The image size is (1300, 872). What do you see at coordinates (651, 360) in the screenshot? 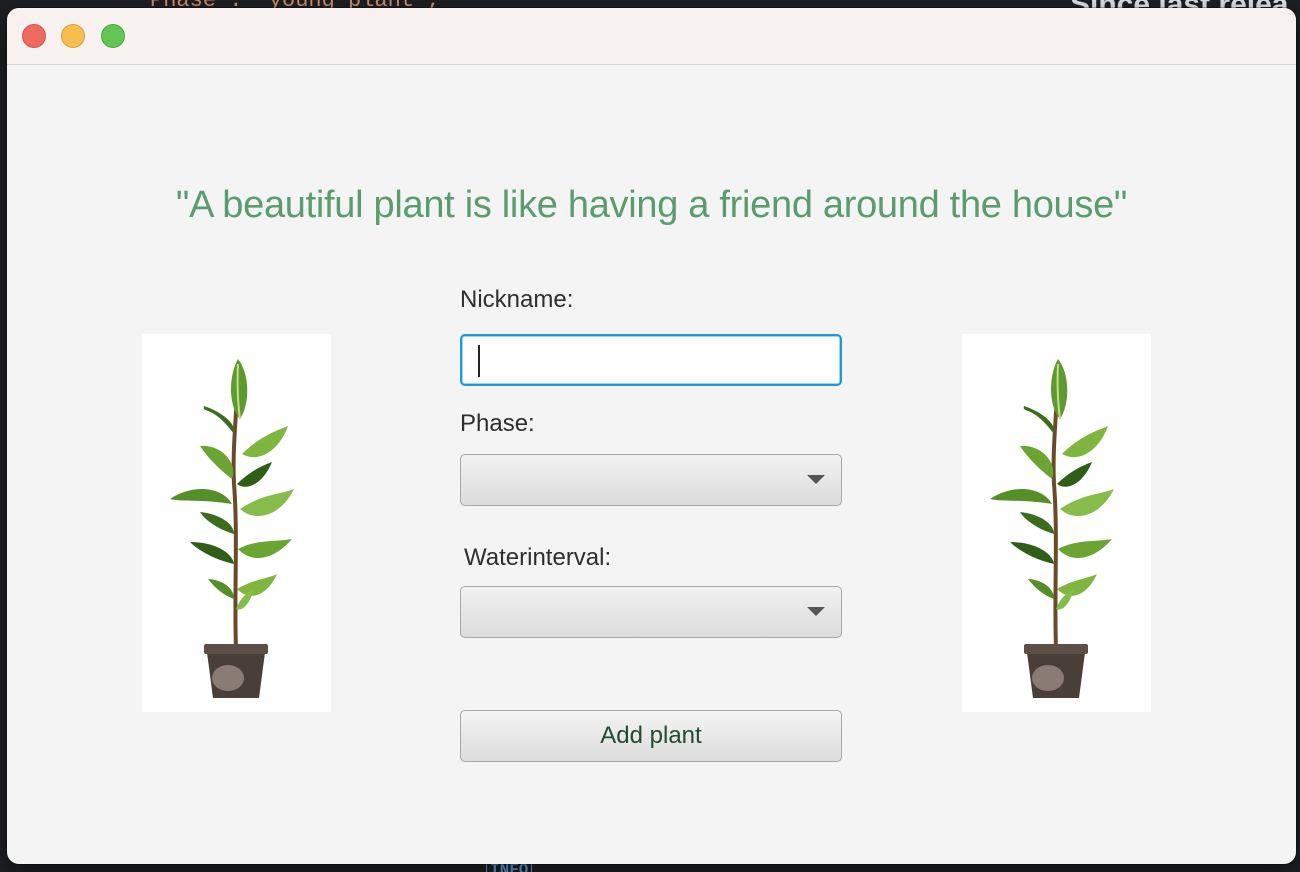
I see `nickname-input` at bounding box center [651, 360].